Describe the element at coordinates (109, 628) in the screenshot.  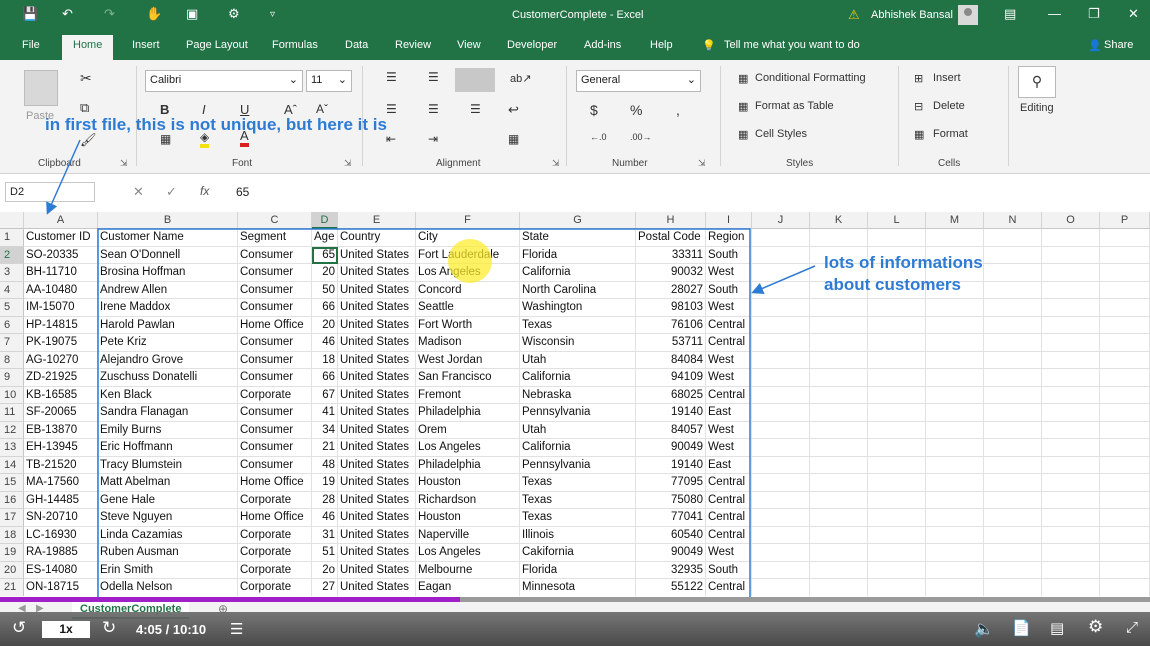
I see `forward-icon: ↻` at that location.